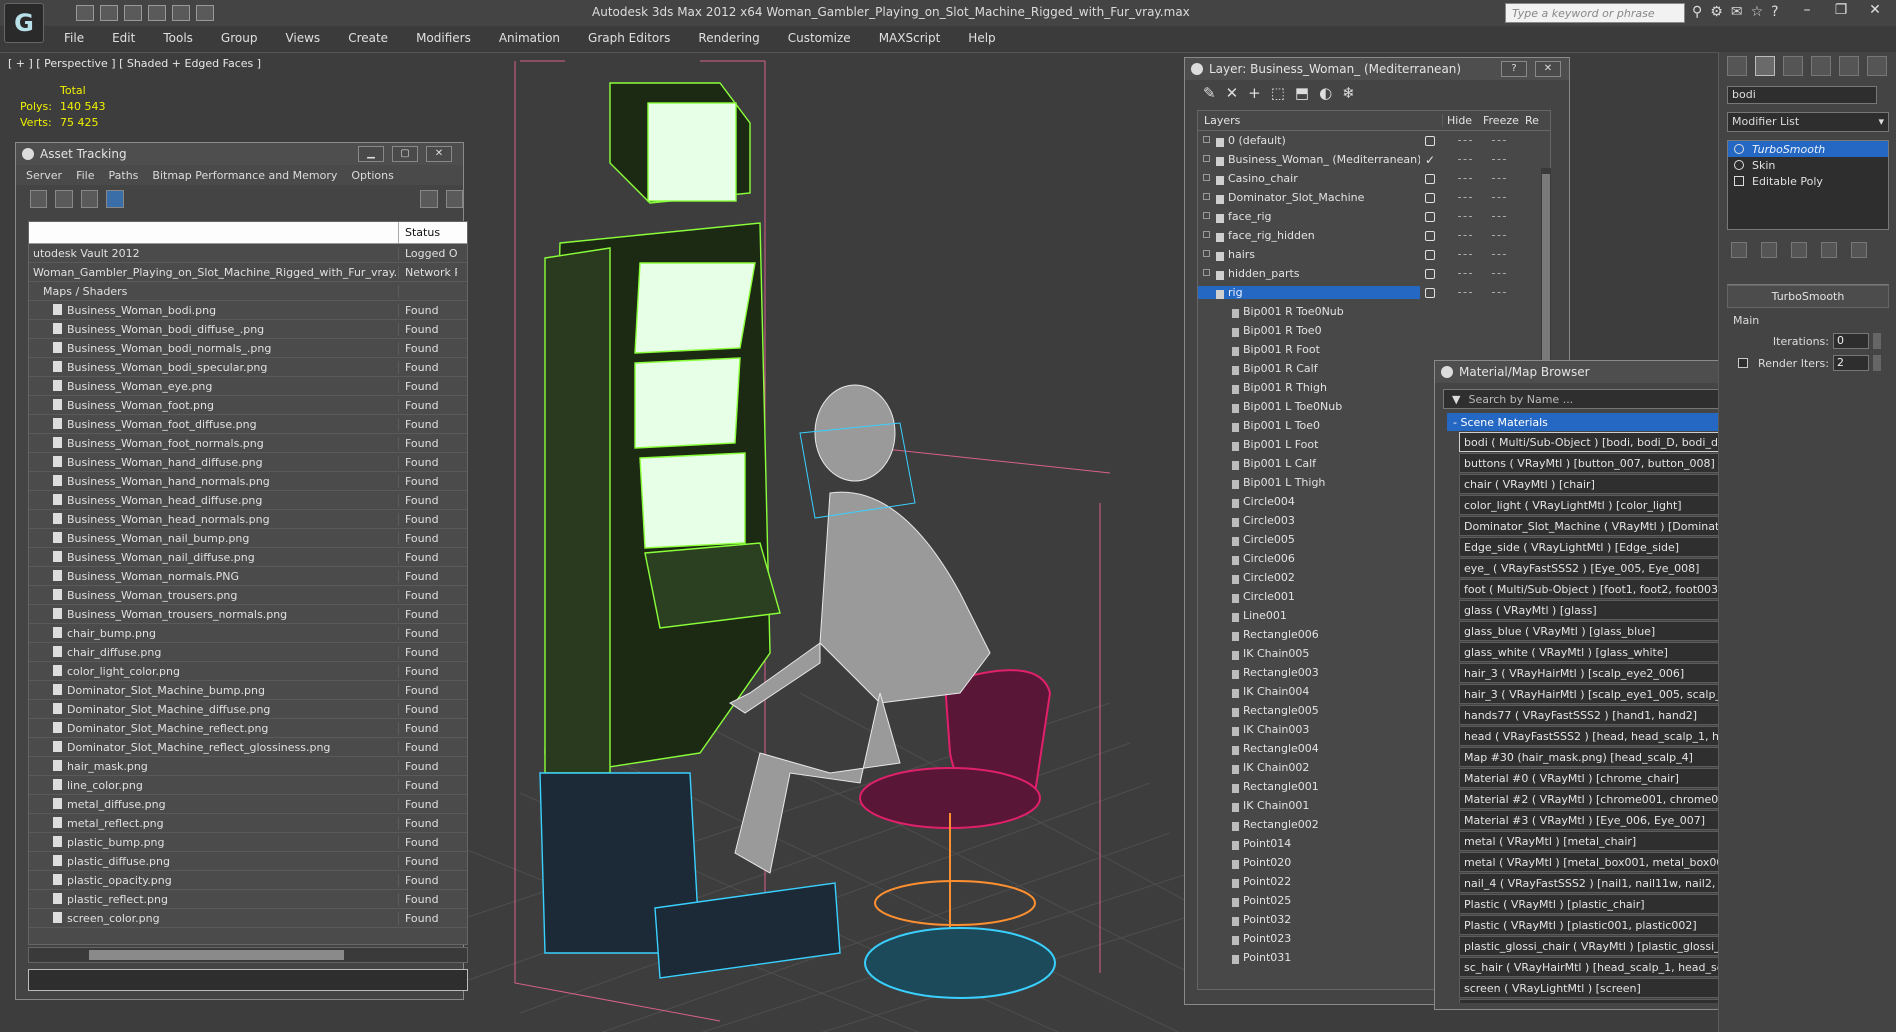  What do you see at coordinates (1254, 93) in the screenshot?
I see `add-to-layer-icon: +` at bounding box center [1254, 93].